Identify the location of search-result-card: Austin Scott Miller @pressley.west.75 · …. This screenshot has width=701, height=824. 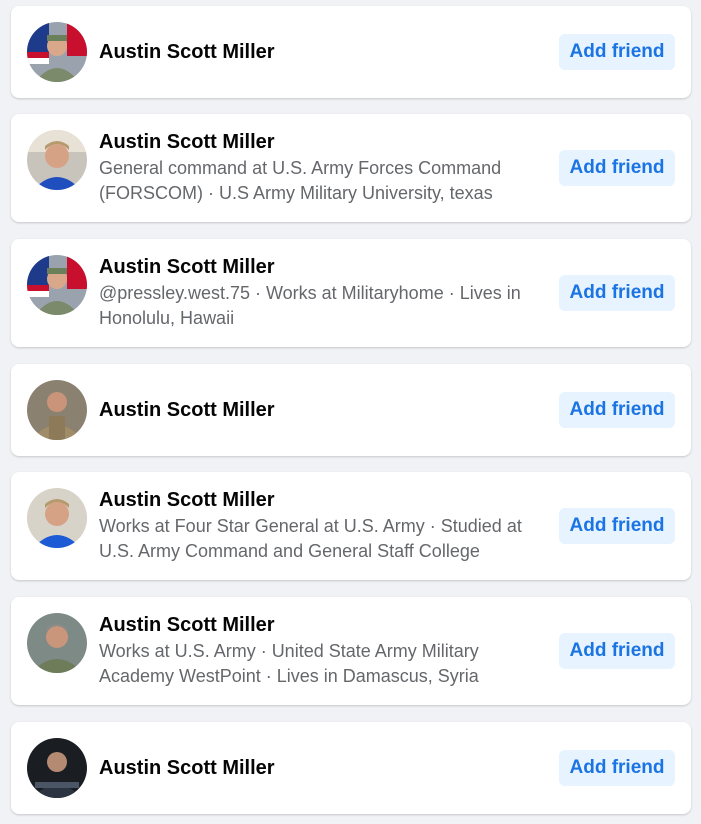
(351, 293).